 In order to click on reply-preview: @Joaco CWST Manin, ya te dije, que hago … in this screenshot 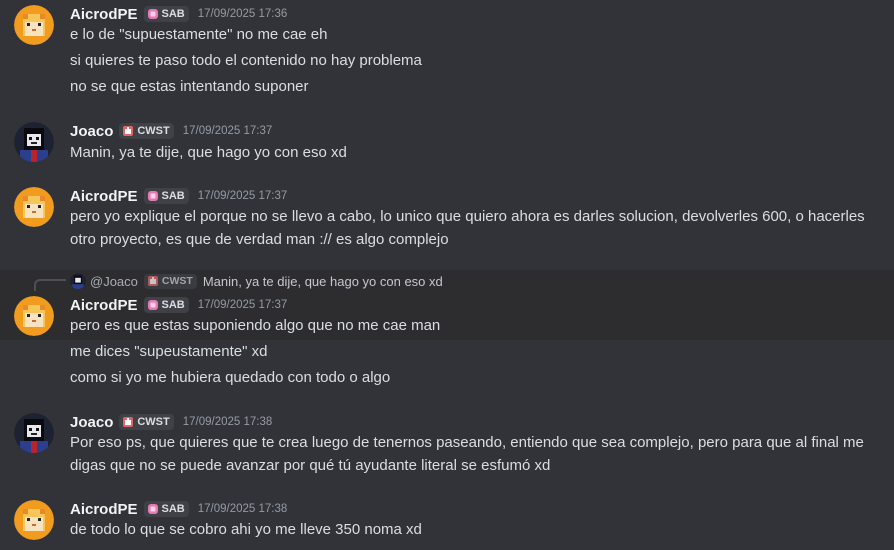, I will do `click(256, 281)`.